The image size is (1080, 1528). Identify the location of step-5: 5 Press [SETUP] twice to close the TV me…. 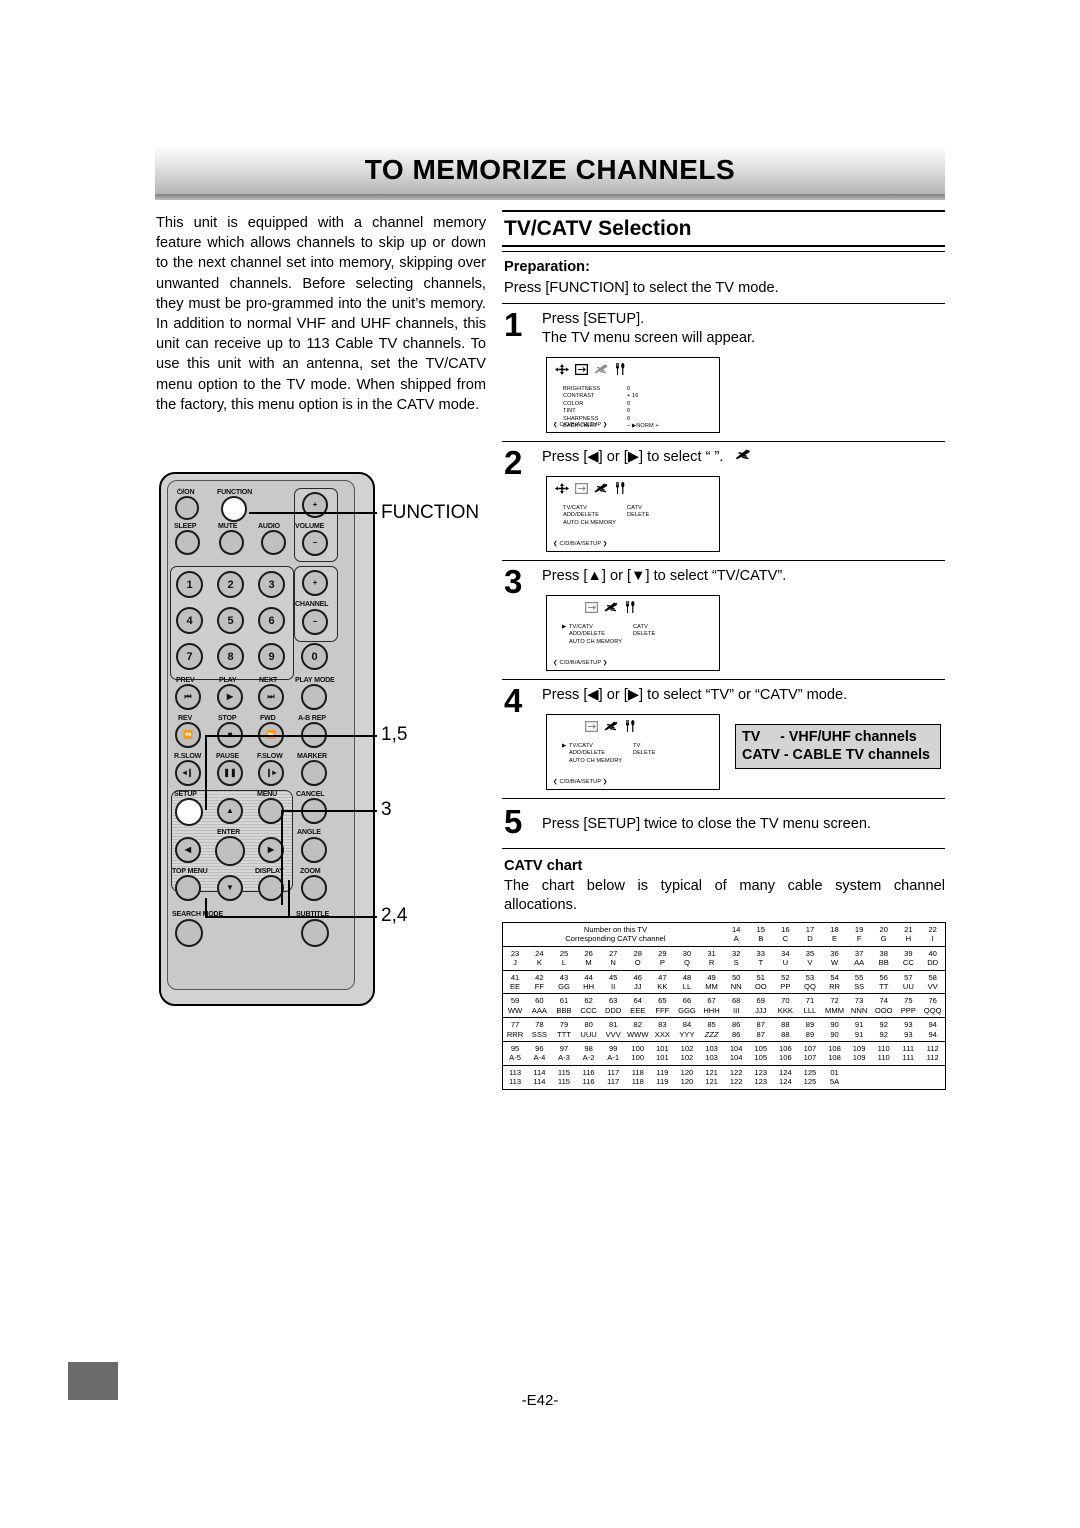
(723, 823).